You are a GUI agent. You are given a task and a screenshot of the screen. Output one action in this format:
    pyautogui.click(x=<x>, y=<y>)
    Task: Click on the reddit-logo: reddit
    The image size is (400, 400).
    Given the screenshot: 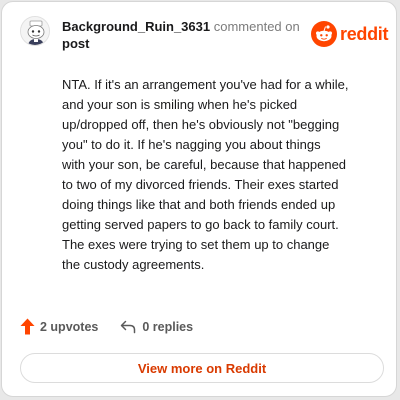 What is the action you would take?
    pyautogui.click(x=350, y=34)
    